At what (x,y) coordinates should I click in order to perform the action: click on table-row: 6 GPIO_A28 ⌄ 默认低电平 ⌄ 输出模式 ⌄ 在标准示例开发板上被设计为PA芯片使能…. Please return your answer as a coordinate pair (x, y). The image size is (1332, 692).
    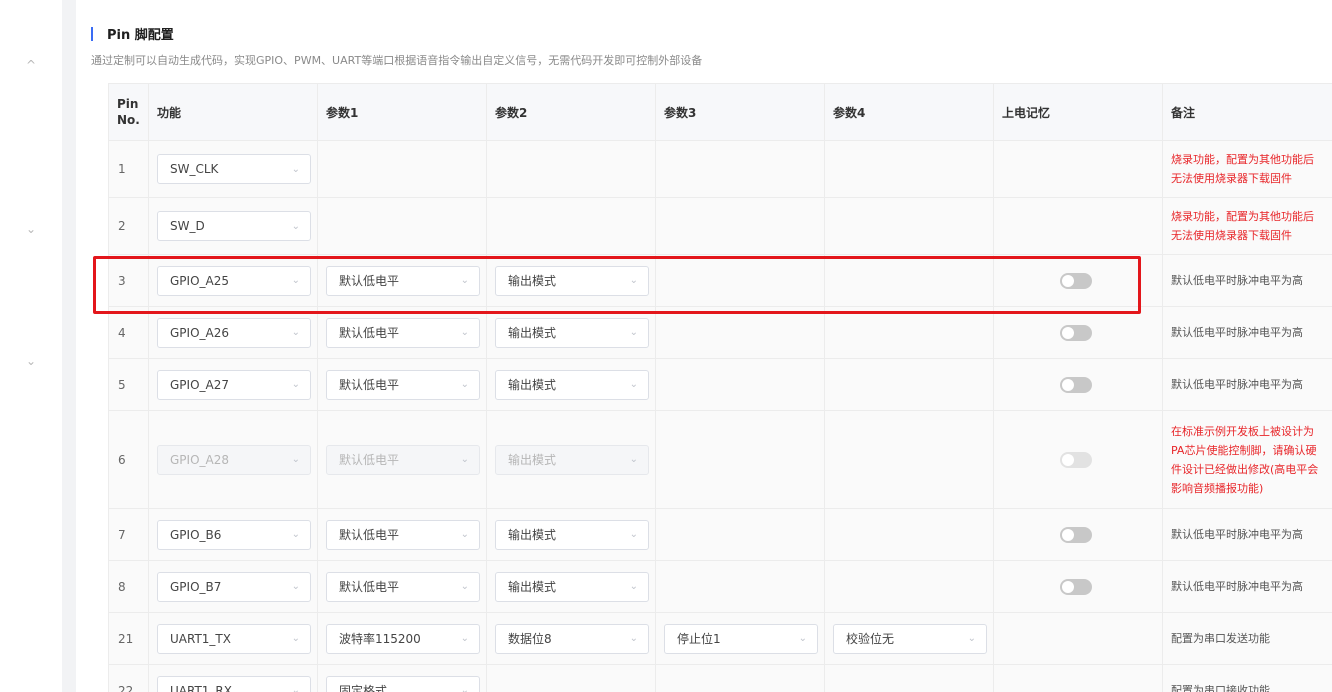
    Looking at the image, I should click on (720, 459).